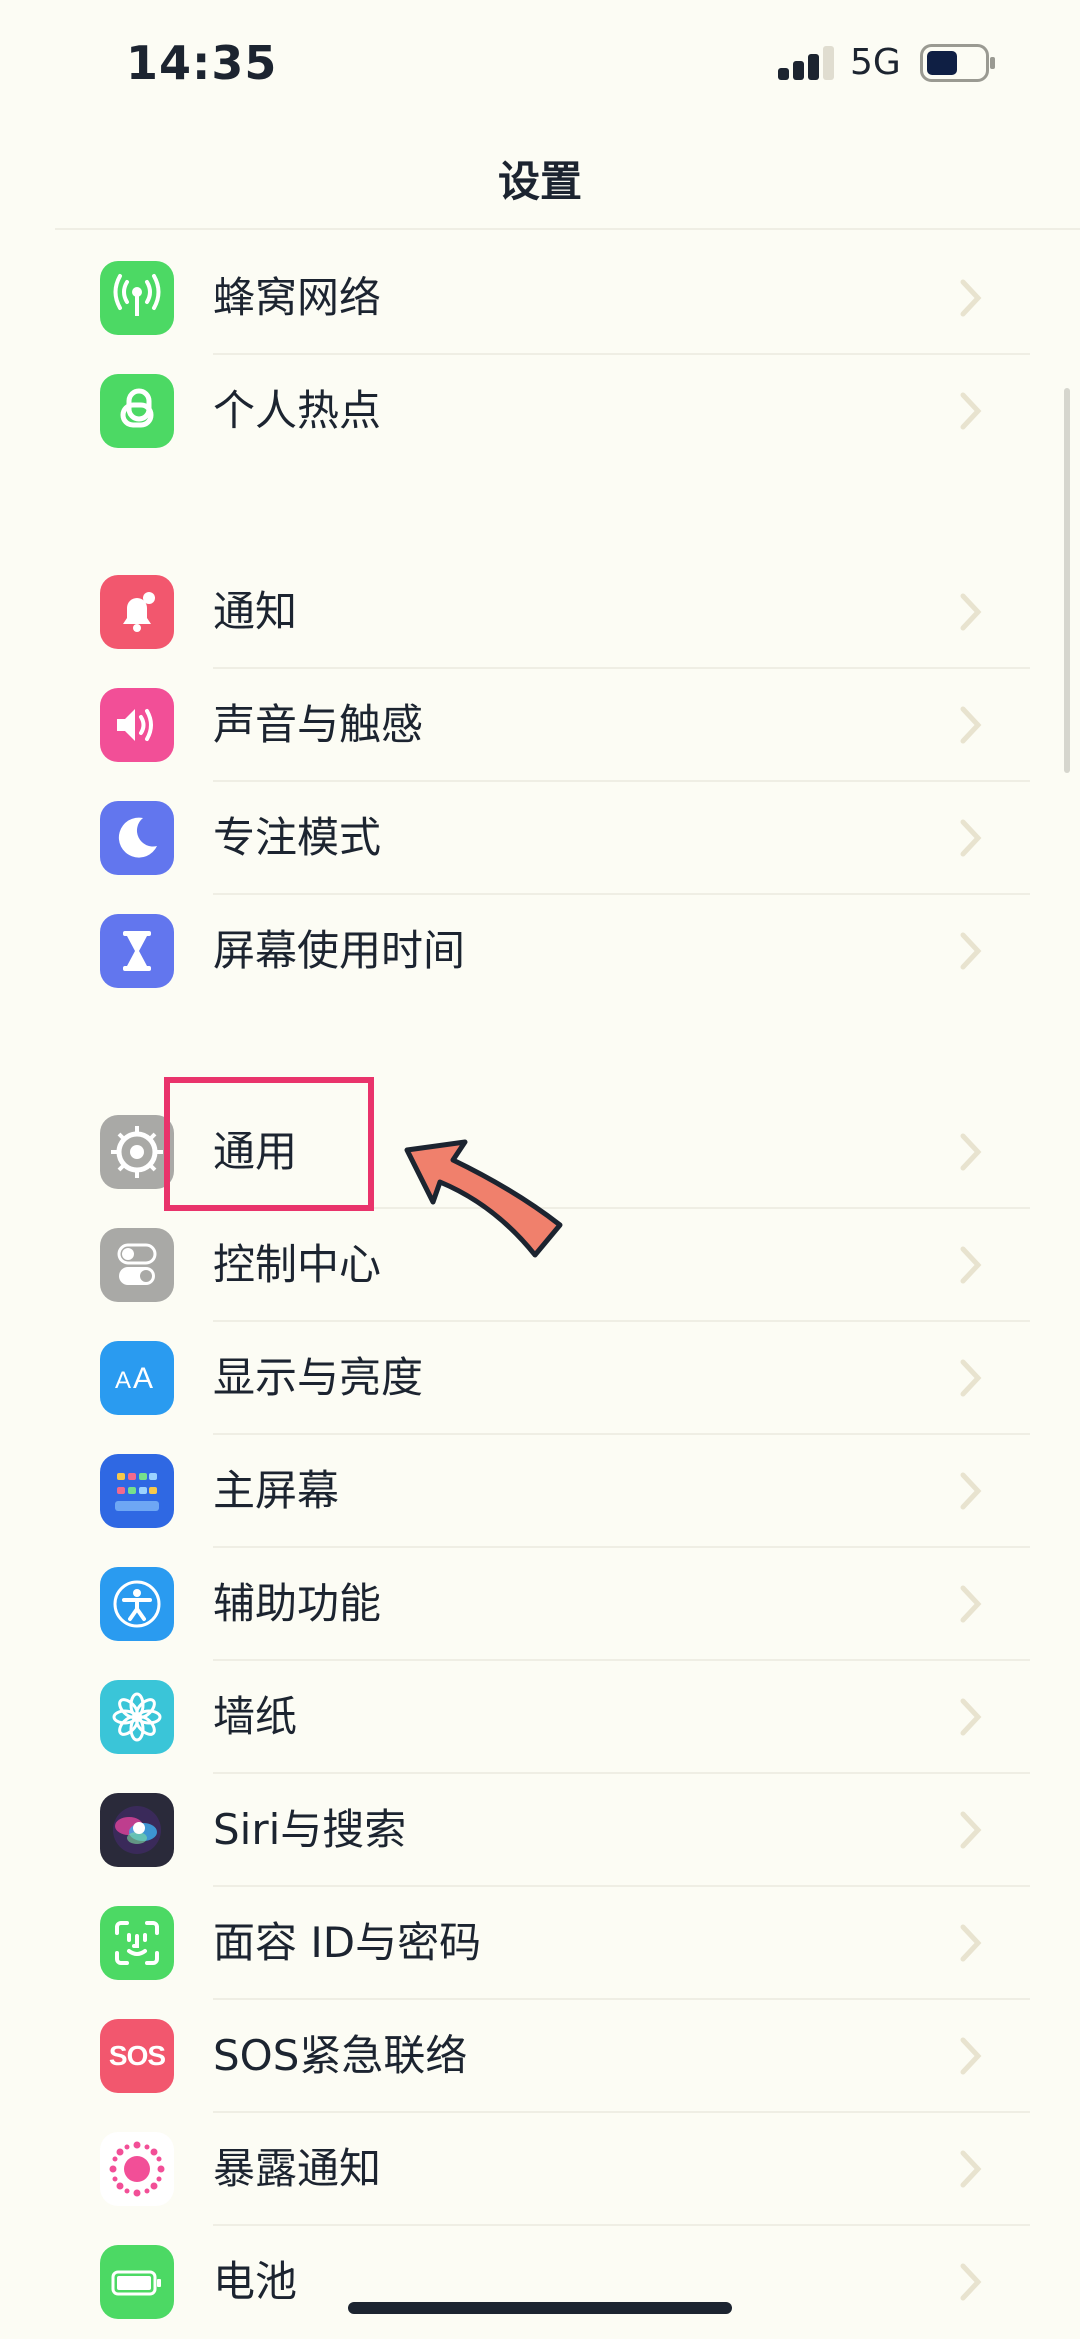 This screenshot has width=1080, height=2339. I want to click on hourglass-icon, so click(137, 951).